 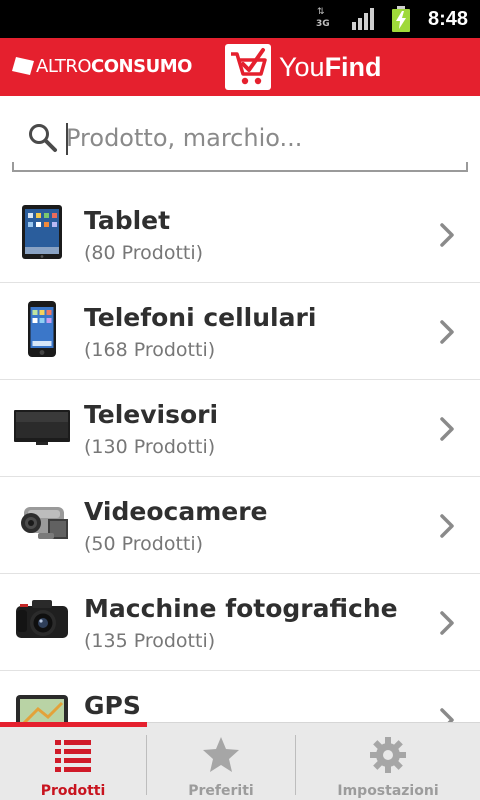 I want to click on list-item-macchine-fotografiche: Macchine fotografiche (135 Prodotti), so click(x=240, y=622).